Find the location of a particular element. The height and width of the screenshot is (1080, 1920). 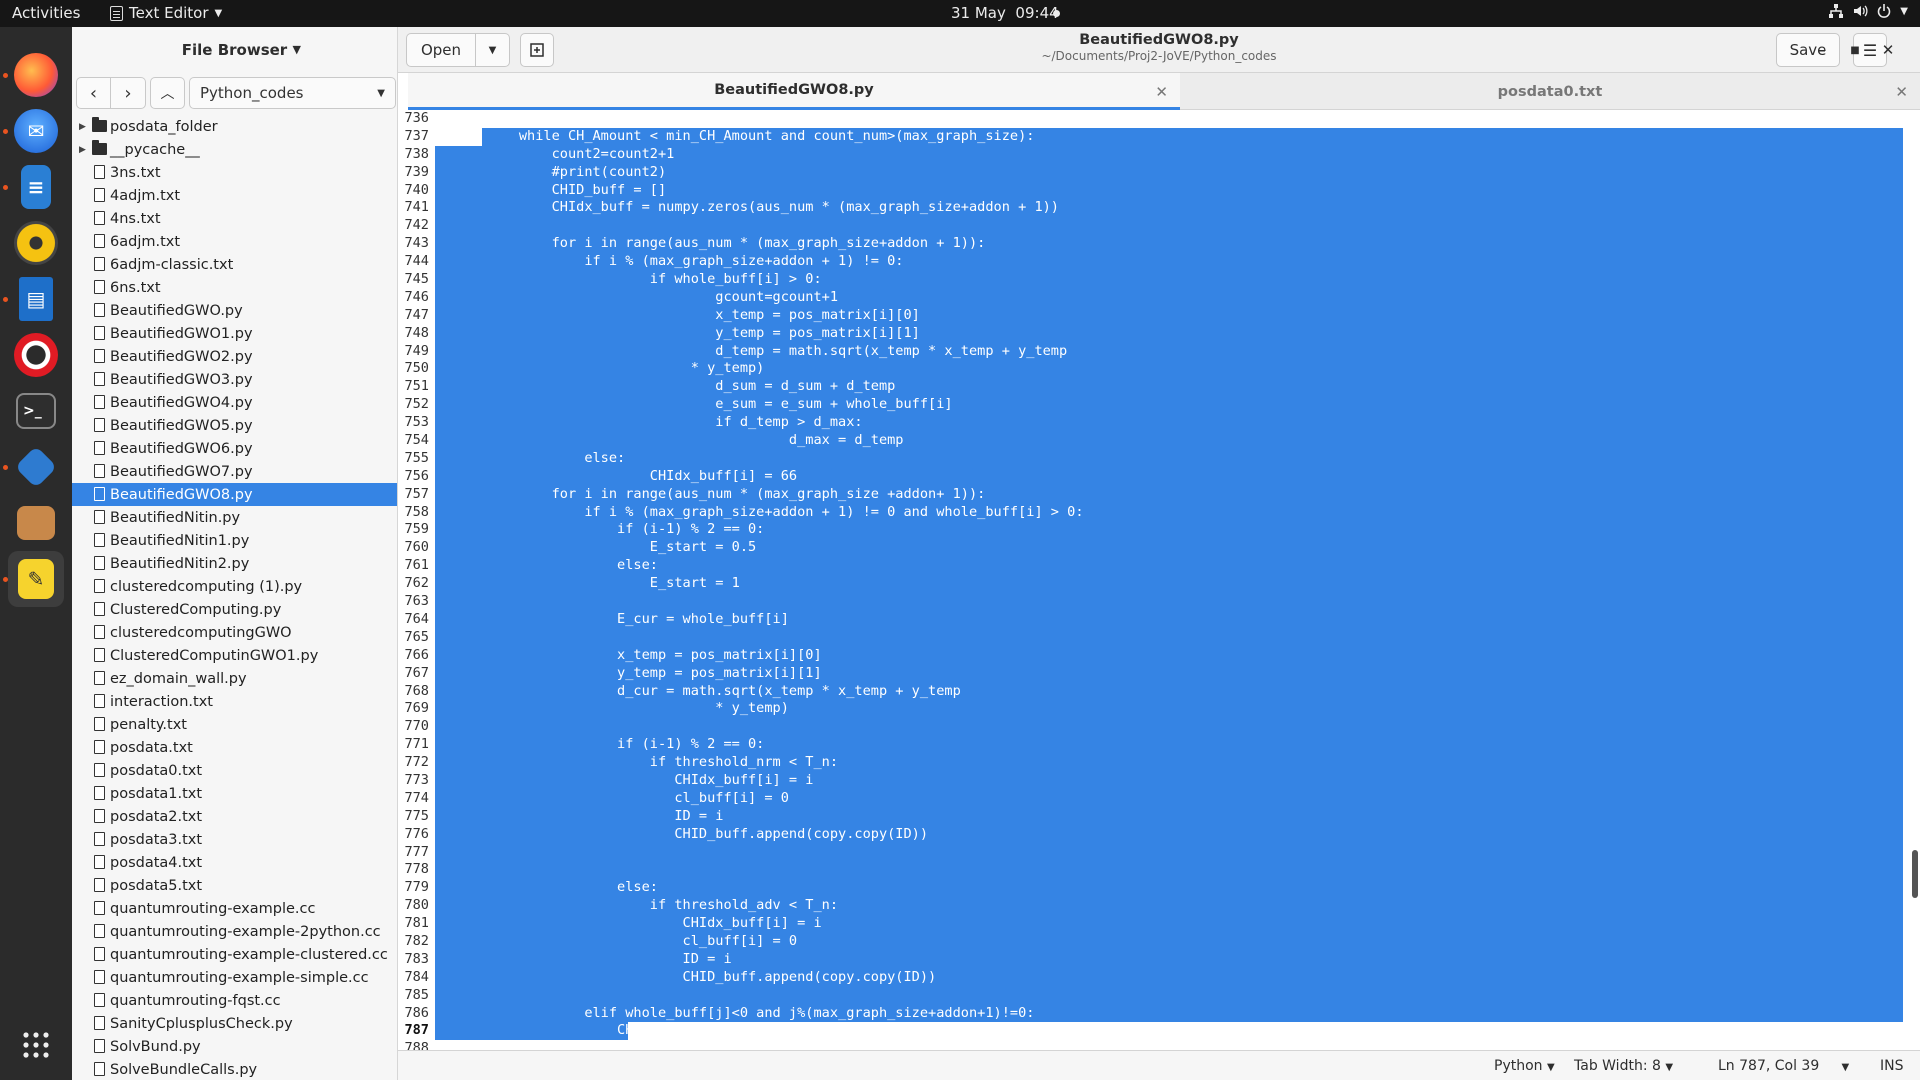

maximize-button: ■ is located at coordinates (1855, 50).